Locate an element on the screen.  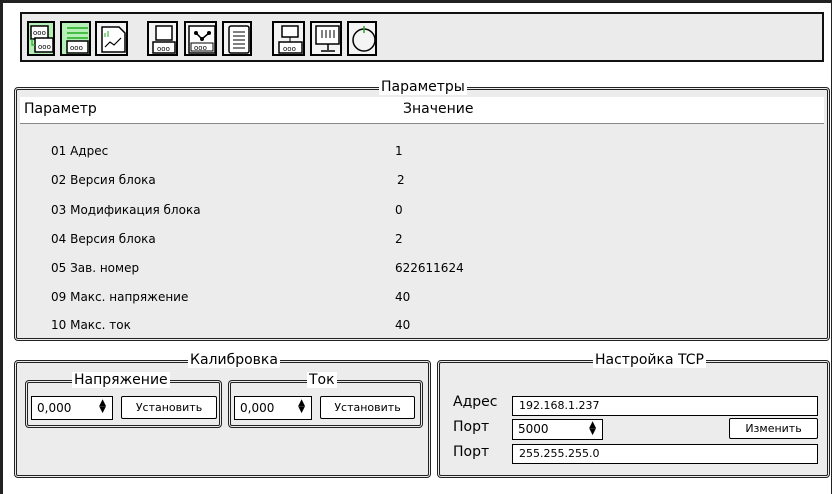
voltage-value: 0,000 is located at coordinates (54, 408).